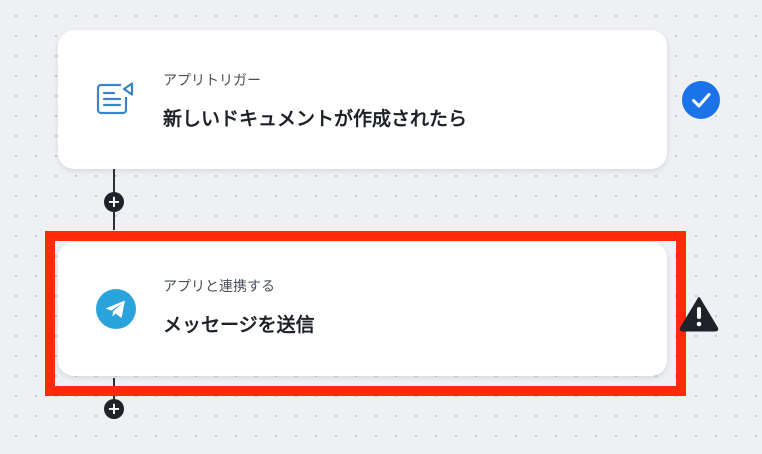 The width and height of the screenshot is (762, 454). What do you see at coordinates (116, 309) in the screenshot?
I see `telegram-icon` at bounding box center [116, 309].